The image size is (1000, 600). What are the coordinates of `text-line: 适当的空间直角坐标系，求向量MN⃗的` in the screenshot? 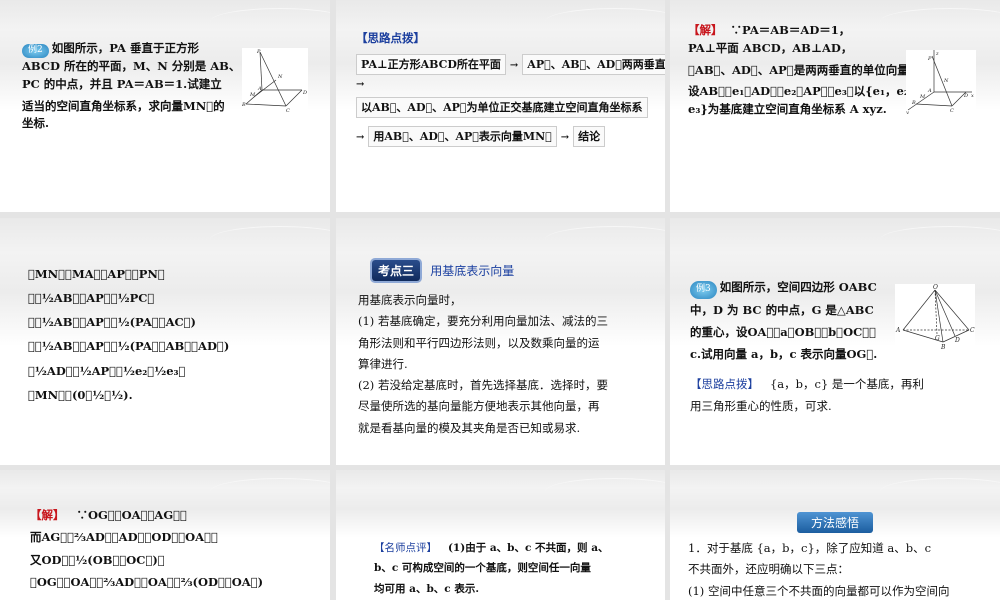 It's located at (123, 105).